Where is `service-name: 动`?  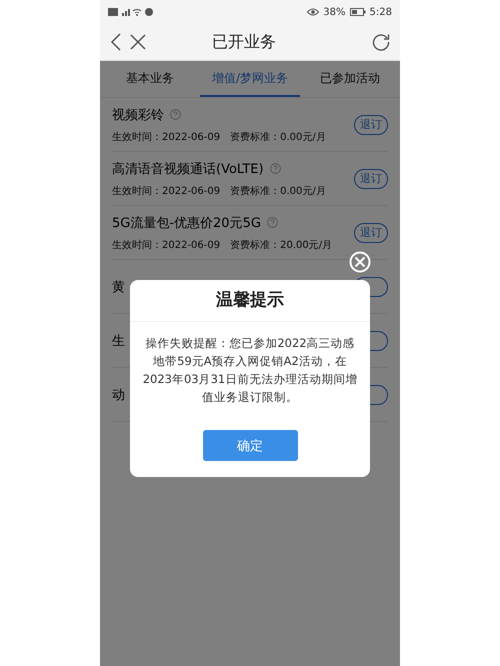
service-name: 动 is located at coordinates (118, 395).